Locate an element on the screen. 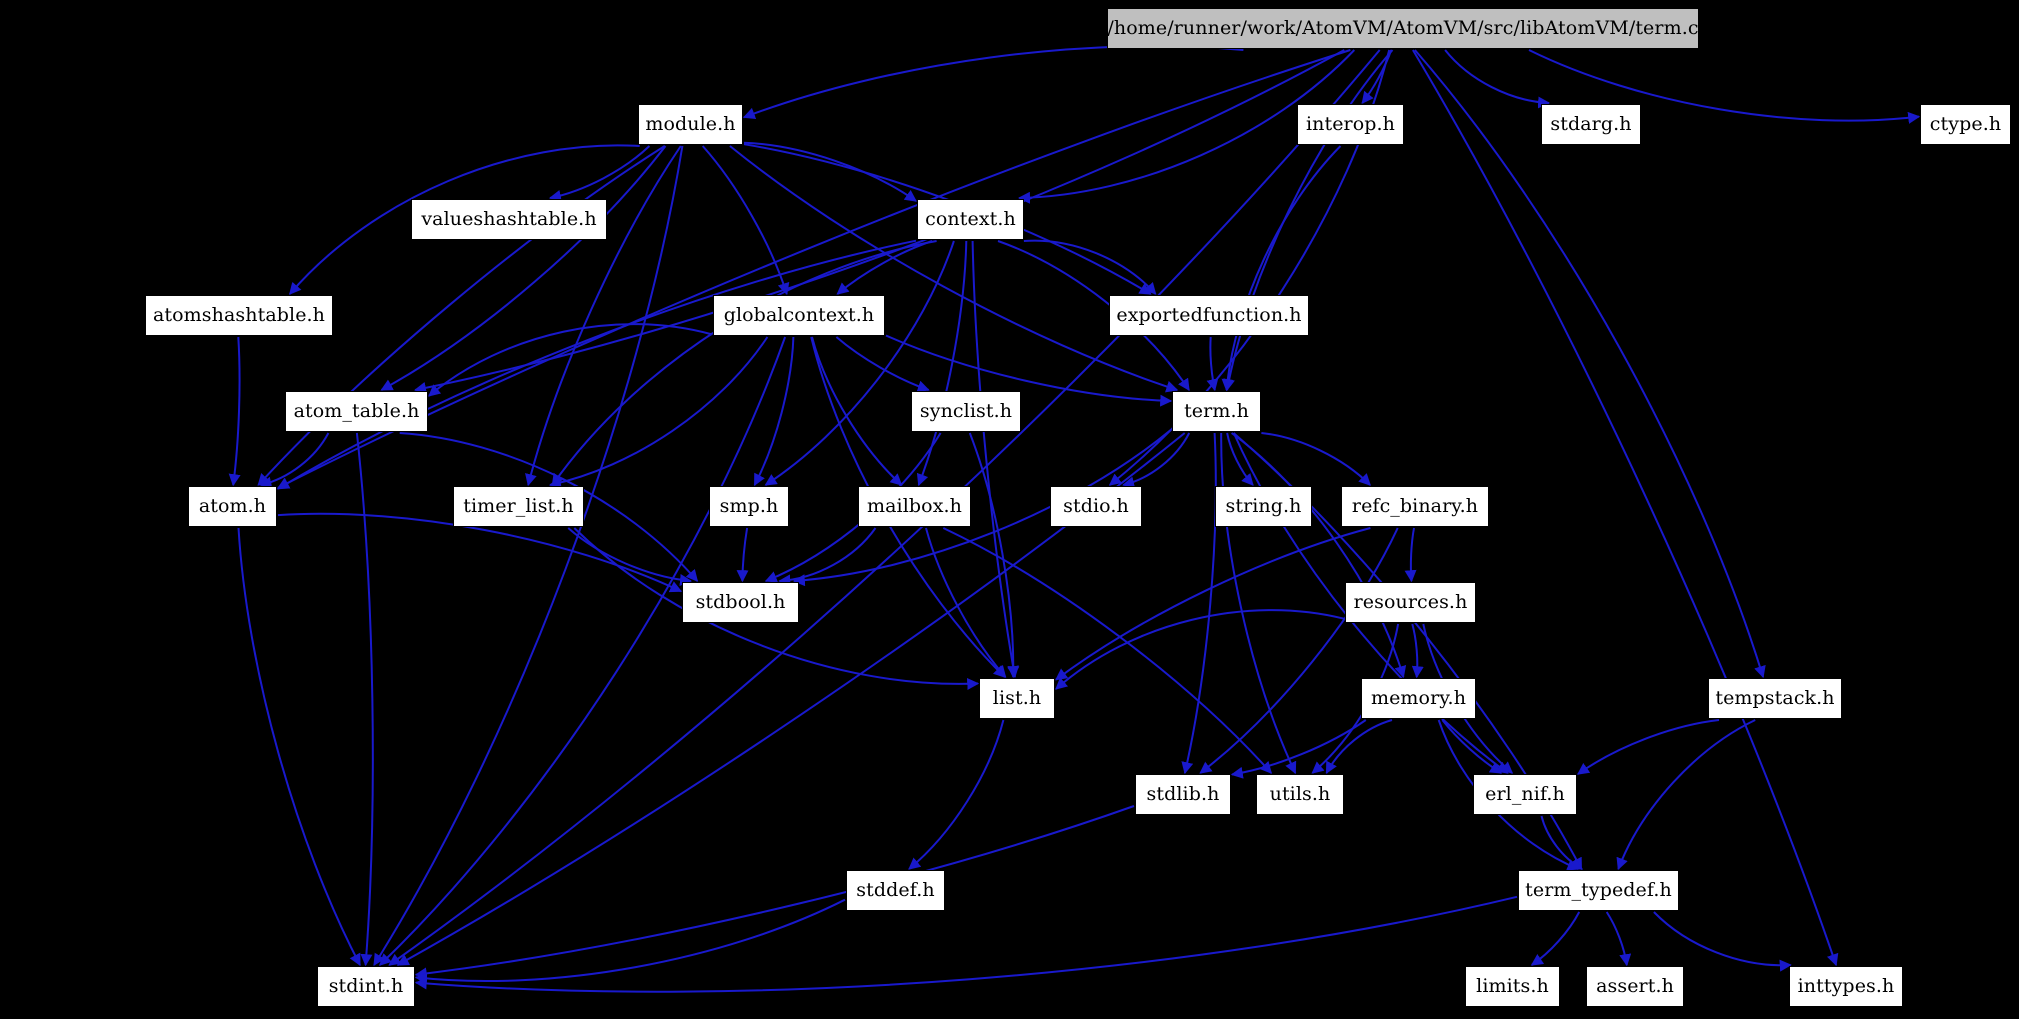  graph-edge-resources-to-memory is located at coordinates (1417, 651).